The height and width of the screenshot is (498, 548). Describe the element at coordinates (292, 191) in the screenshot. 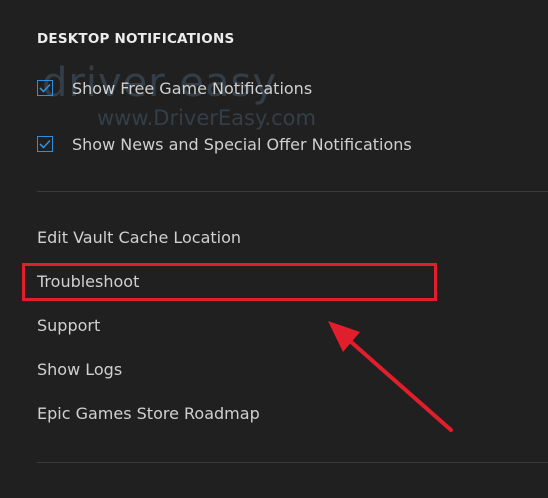

I see `section-divider` at that location.